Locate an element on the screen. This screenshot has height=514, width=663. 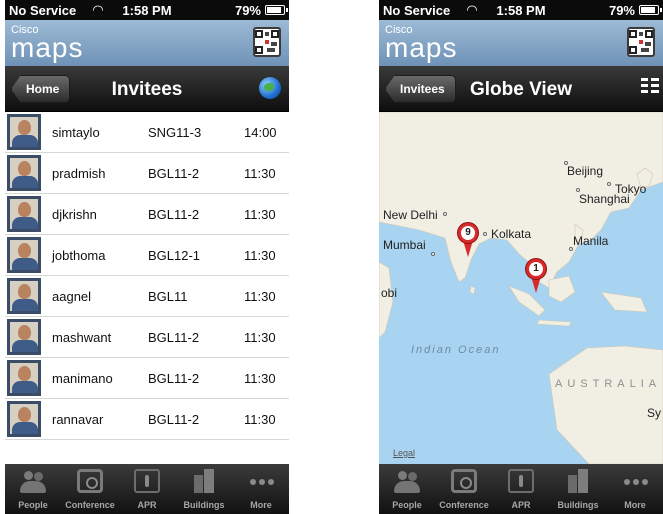
page-title: Globe View is located at coordinates (521, 89).